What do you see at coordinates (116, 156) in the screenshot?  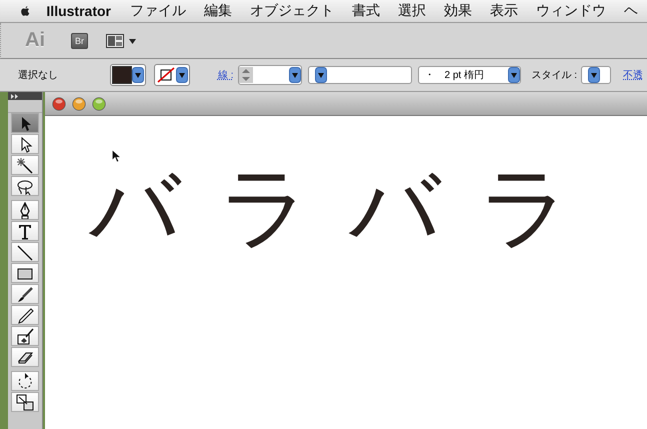 I see `mouse-pointer-icon` at bounding box center [116, 156].